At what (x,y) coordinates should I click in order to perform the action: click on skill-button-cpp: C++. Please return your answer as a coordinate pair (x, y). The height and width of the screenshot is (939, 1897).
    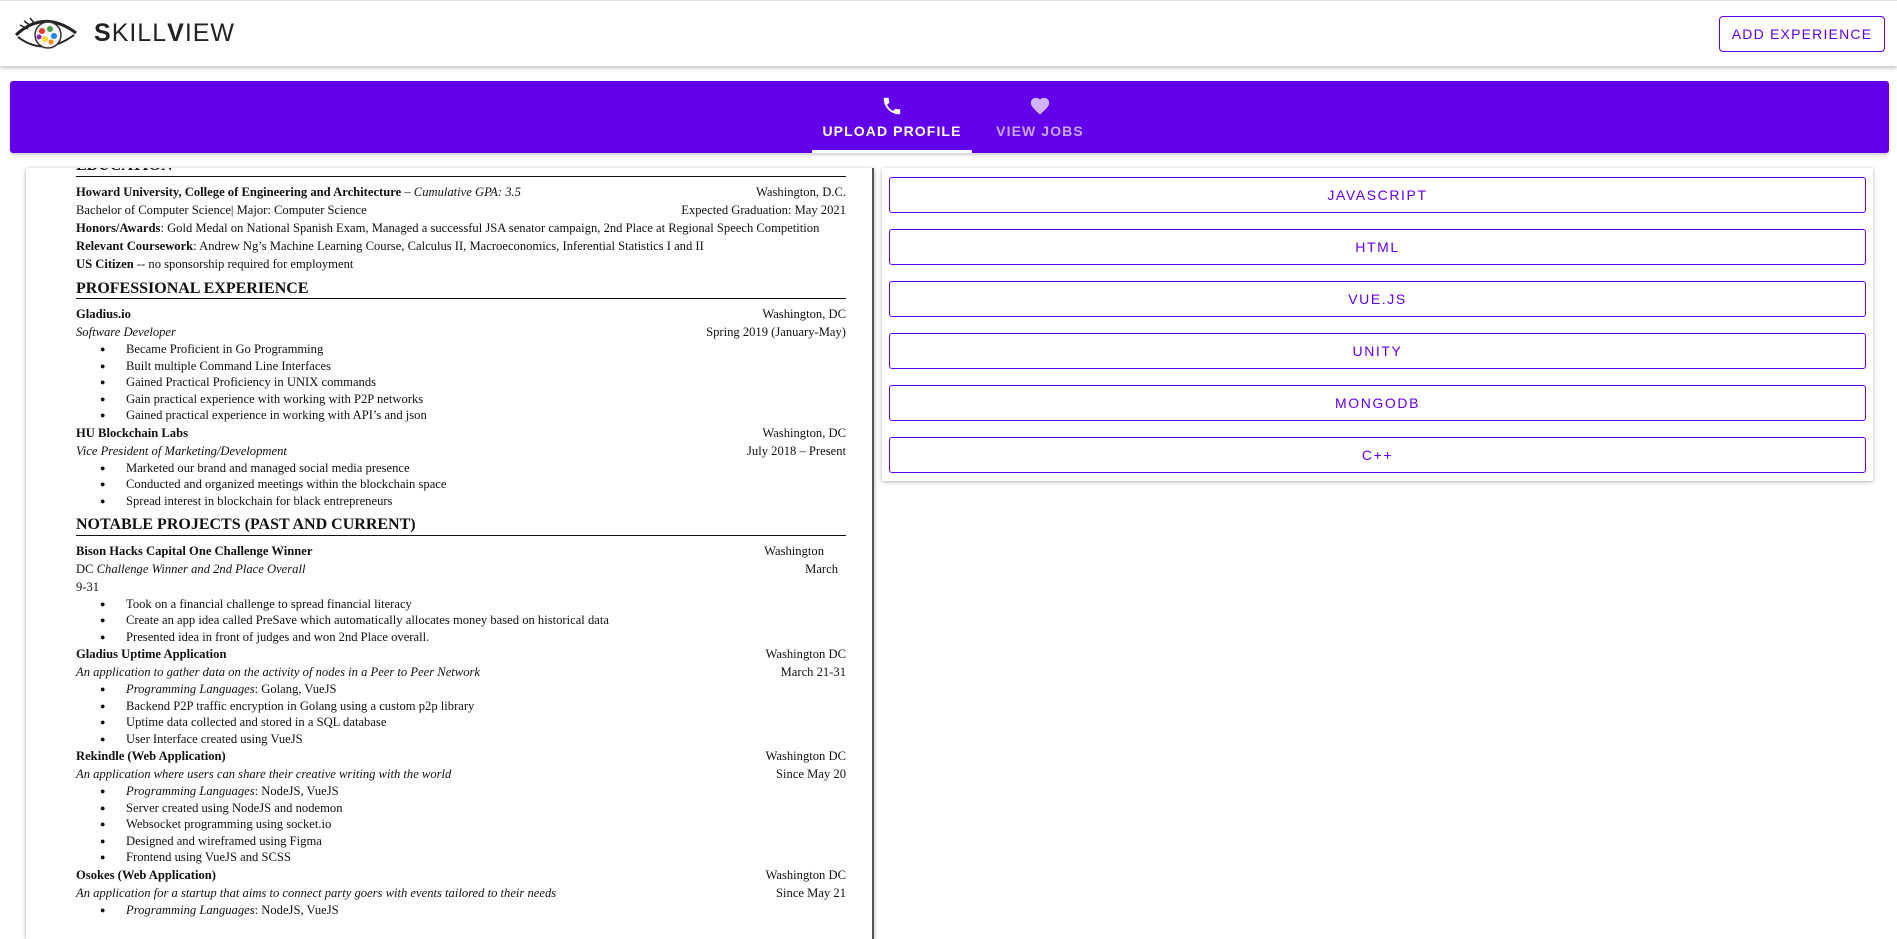
    Looking at the image, I should click on (1377, 455).